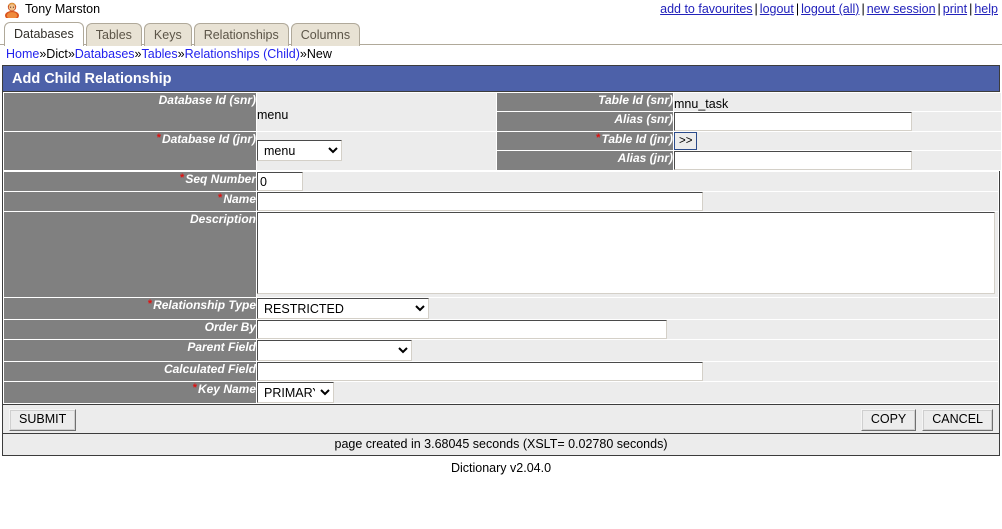 Image resolution: width=1002 pixels, height=529 pixels. What do you see at coordinates (130, 371) in the screenshot?
I see `label-calculated-field: Calculated Field` at bounding box center [130, 371].